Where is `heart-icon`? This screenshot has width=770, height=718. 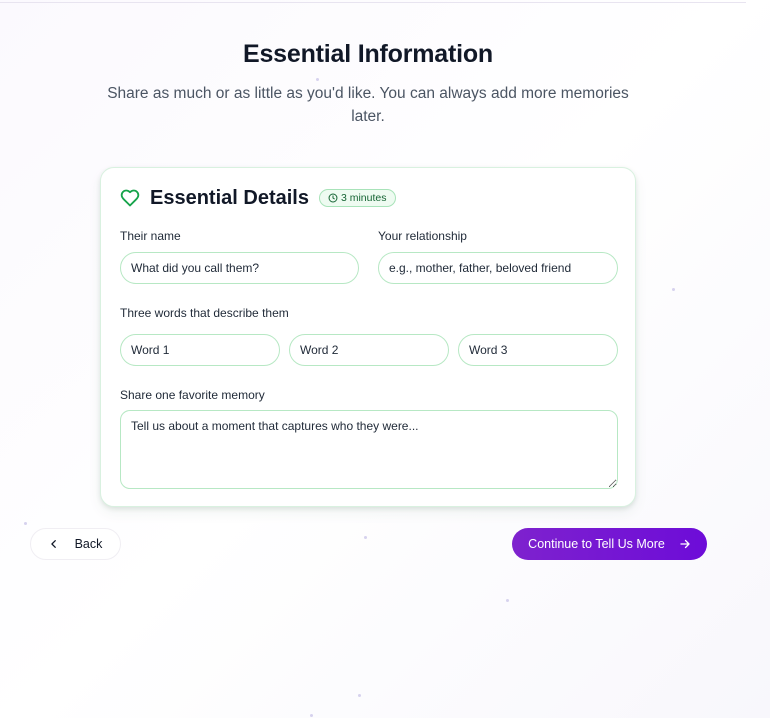
heart-icon is located at coordinates (130, 198).